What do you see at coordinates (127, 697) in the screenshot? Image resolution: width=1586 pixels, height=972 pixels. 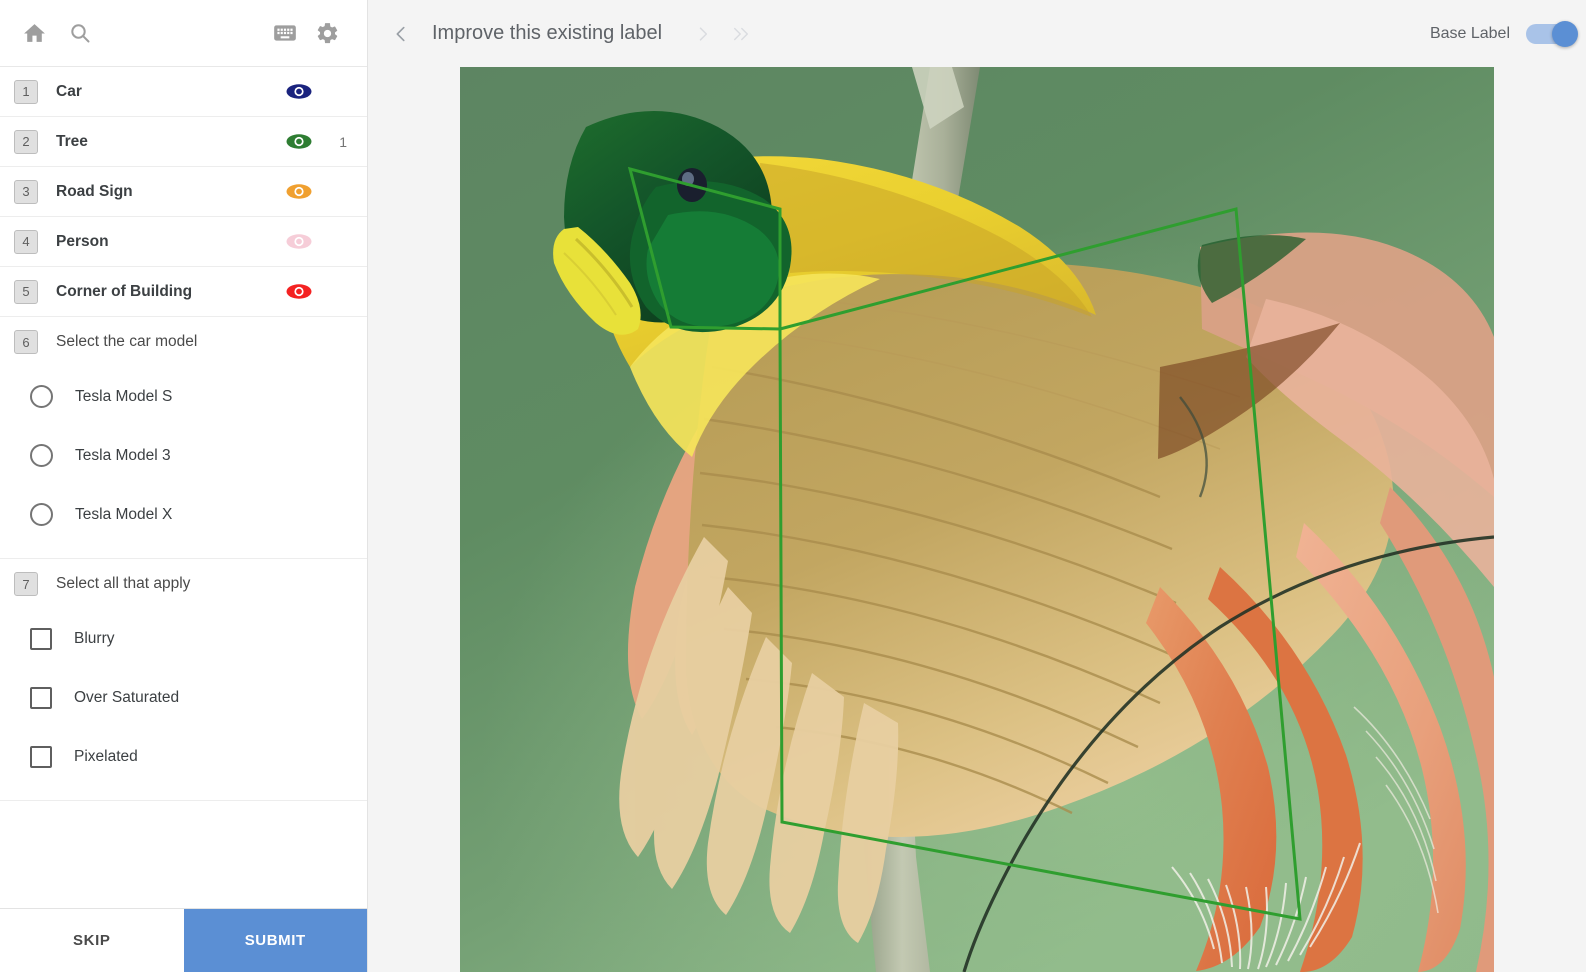 I see `option-label: Over Saturated` at bounding box center [127, 697].